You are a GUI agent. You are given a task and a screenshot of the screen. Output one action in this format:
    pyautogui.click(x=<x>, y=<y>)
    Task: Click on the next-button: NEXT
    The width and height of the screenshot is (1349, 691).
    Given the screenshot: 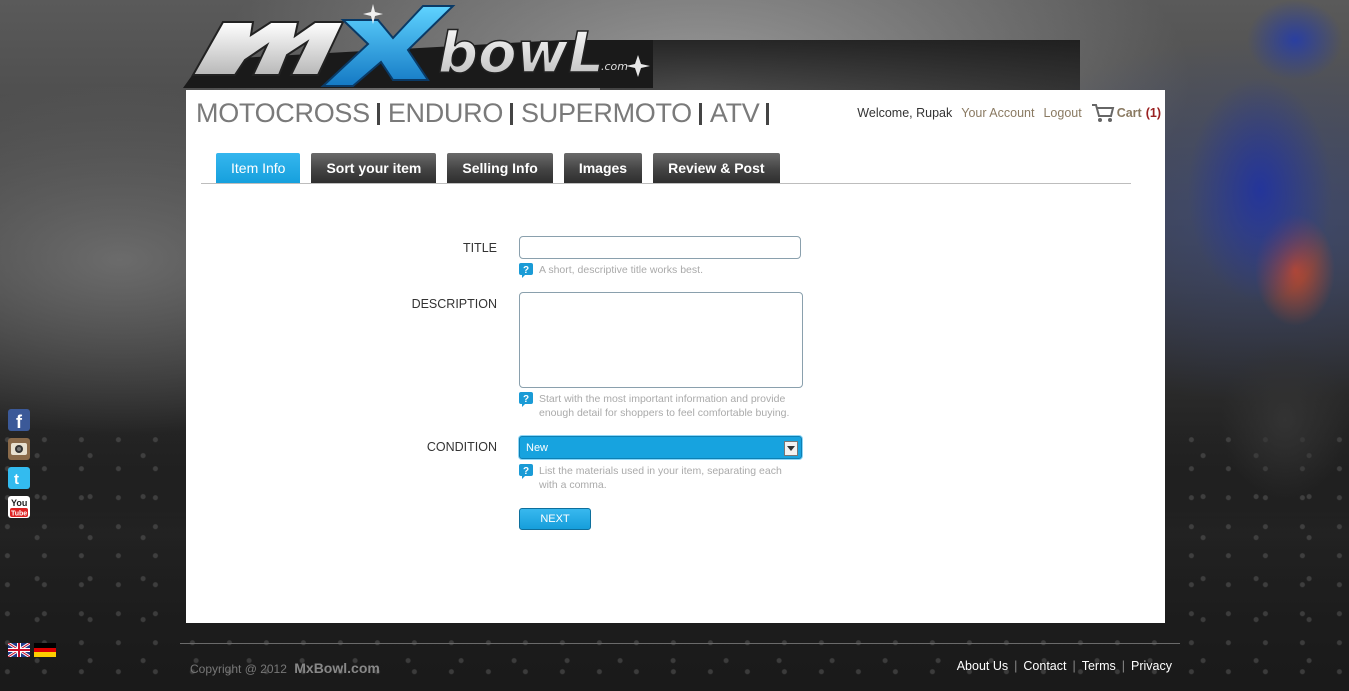 What is the action you would take?
    pyautogui.click(x=555, y=519)
    